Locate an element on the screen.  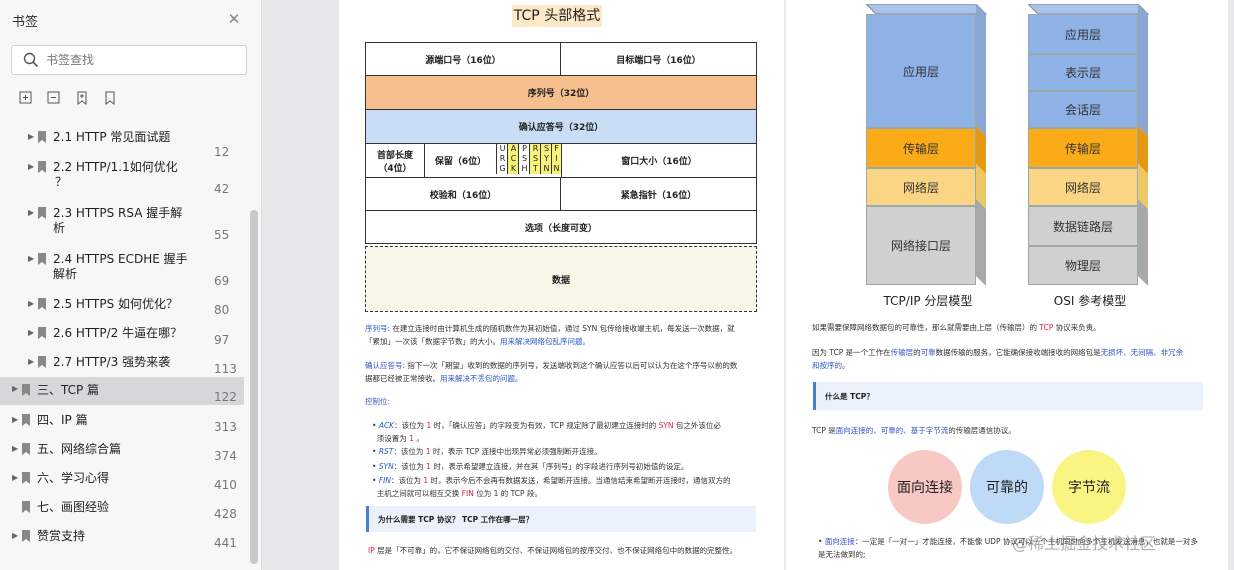
urgent-field: 紧急指针（16位） is located at coordinates (658, 194).